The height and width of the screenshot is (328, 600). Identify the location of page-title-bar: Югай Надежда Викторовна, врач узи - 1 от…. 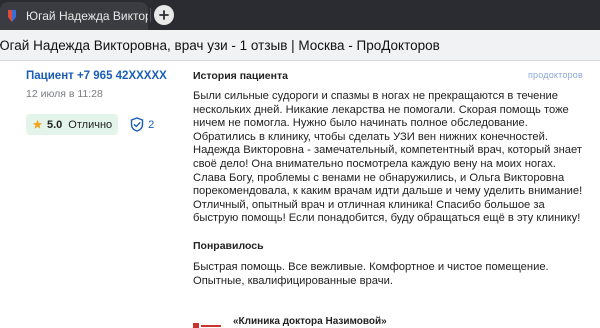
(300, 45).